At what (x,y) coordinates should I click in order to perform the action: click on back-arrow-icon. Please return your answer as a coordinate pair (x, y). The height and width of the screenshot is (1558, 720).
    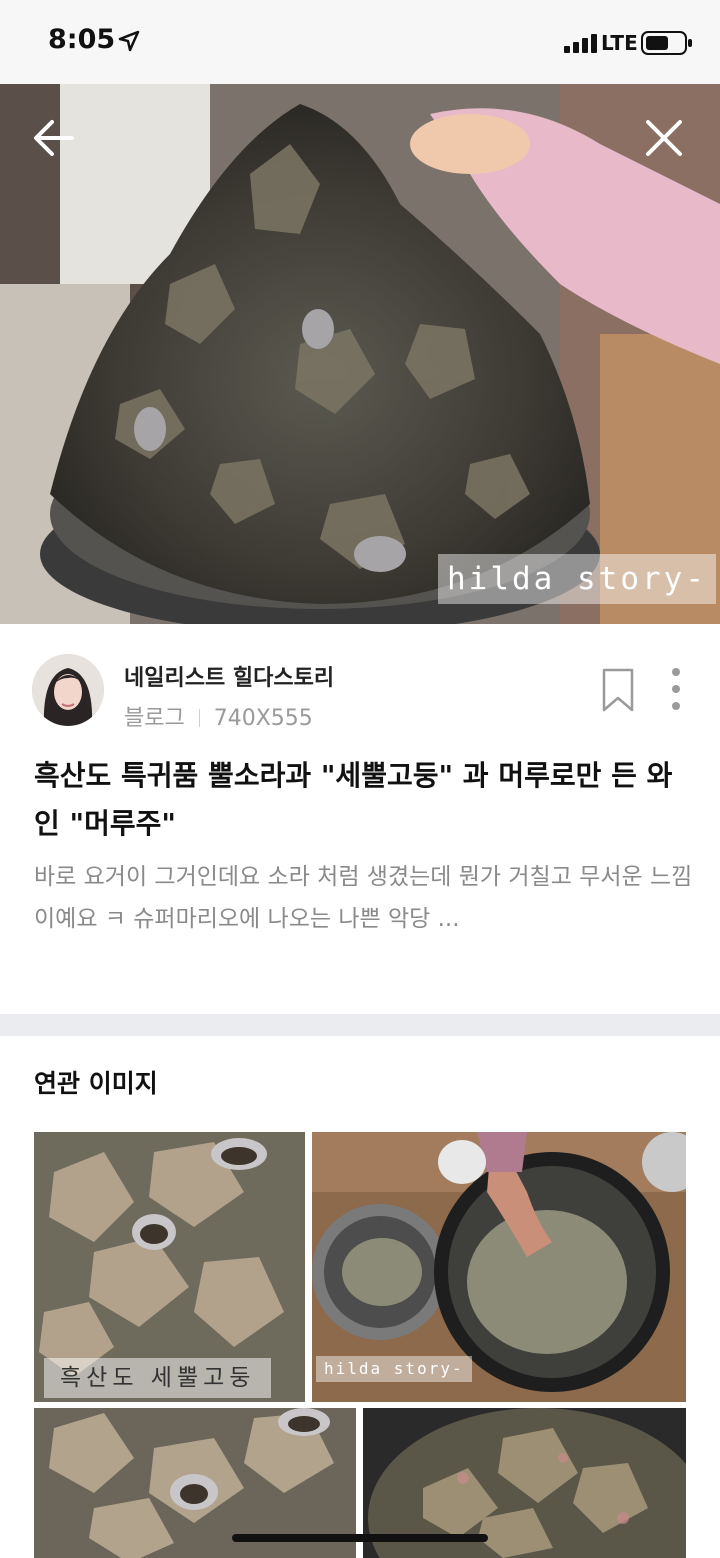
    Looking at the image, I should click on (54, 138).